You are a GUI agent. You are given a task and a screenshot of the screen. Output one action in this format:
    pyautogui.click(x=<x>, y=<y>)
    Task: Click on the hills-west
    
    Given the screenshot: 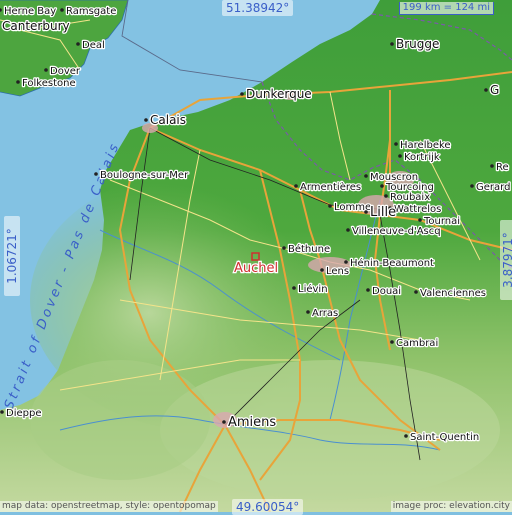 What is the action you would take?
    pyautogui.click(x=120, y=420)
    